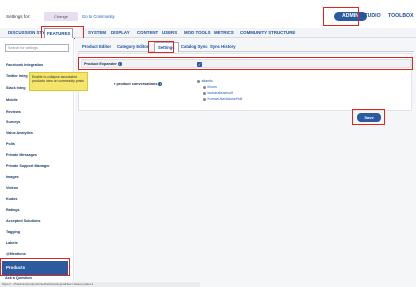 This screenshot has height=287, width=416. I want to click on tree-node-kumarabusecolf: kumarabusecolf, so click(218, 93).